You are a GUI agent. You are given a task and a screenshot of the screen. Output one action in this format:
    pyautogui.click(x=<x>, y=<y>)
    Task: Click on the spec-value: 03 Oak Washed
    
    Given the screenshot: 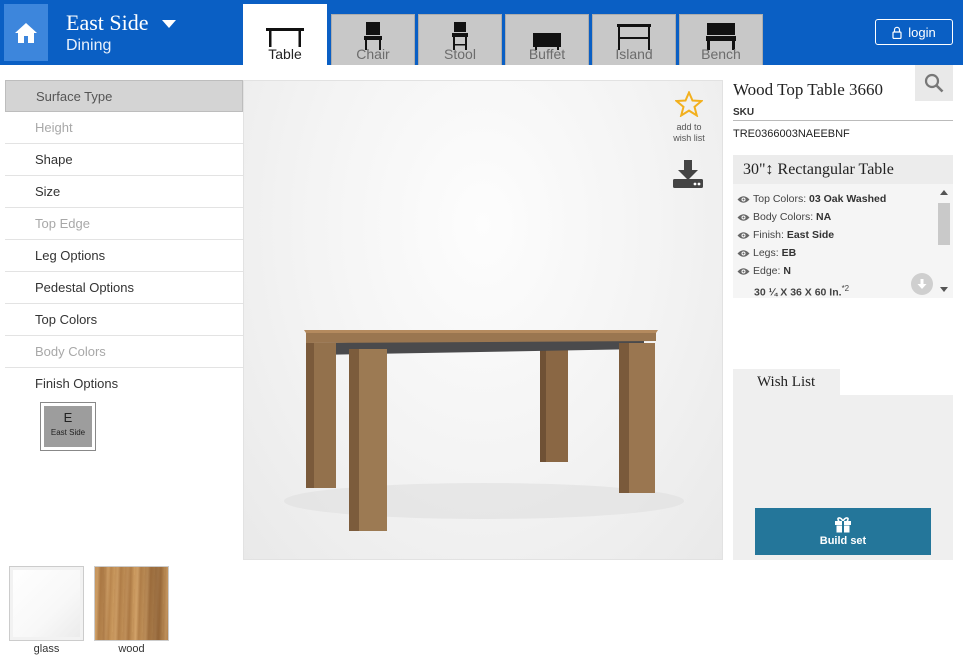 What is the action you would take?
    pyautogui.click(x=848, y=199)
    